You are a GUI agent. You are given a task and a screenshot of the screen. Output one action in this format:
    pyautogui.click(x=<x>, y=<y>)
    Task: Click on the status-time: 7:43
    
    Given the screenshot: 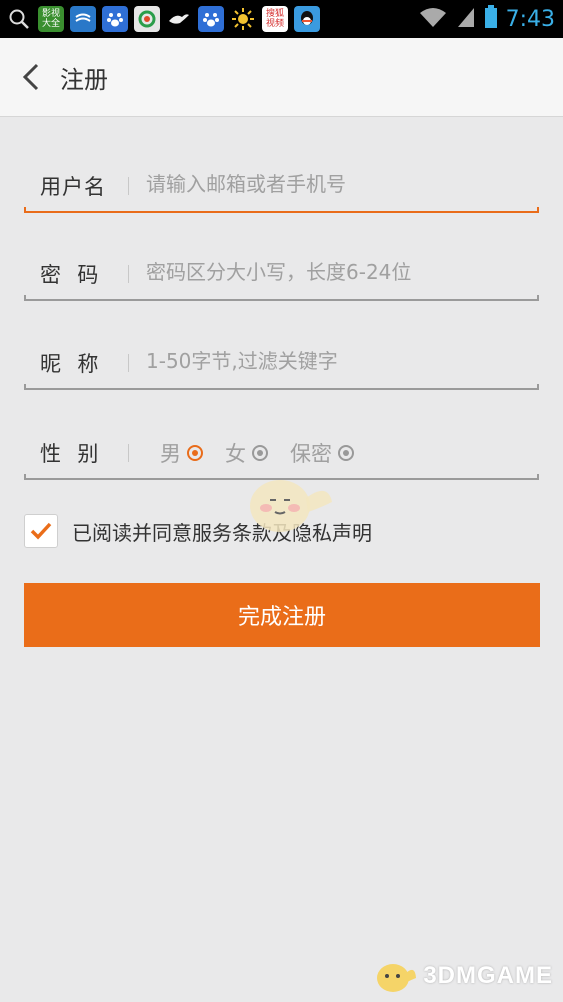 What is the action you would take?
    pyautogui.click(x=530, y=19)
    